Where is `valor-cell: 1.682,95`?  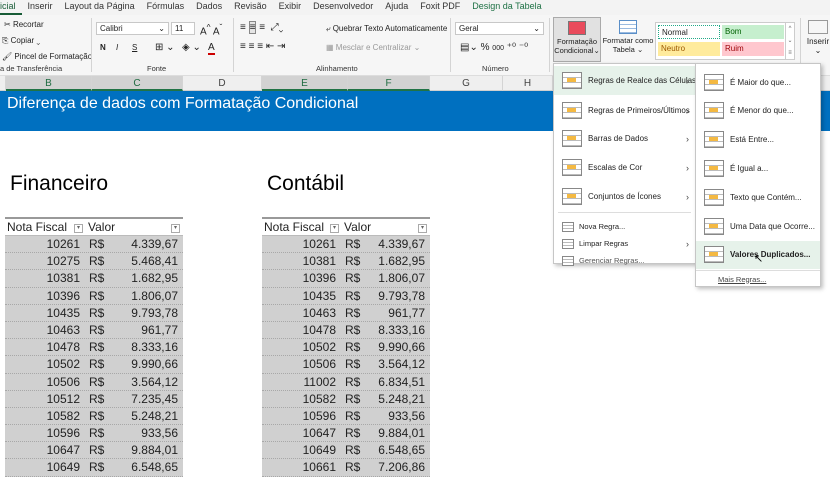
valor-cell: 1.682,95 is located at coordinates (143, 278).